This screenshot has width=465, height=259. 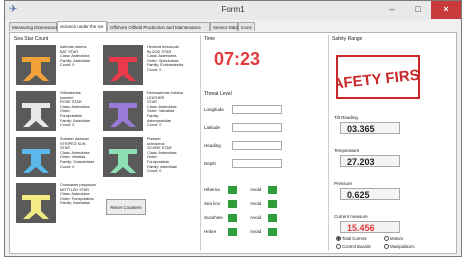 I want to click on sensor-label: Sunshine, so click(x=213, y=217).